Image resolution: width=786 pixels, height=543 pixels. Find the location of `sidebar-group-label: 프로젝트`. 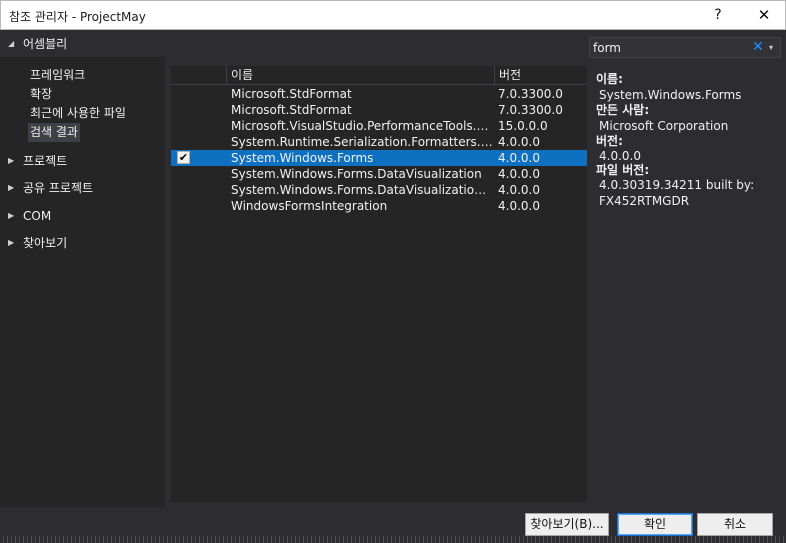

sidebar-group-label: 프로젝트 is located at coordinates (45, 161).